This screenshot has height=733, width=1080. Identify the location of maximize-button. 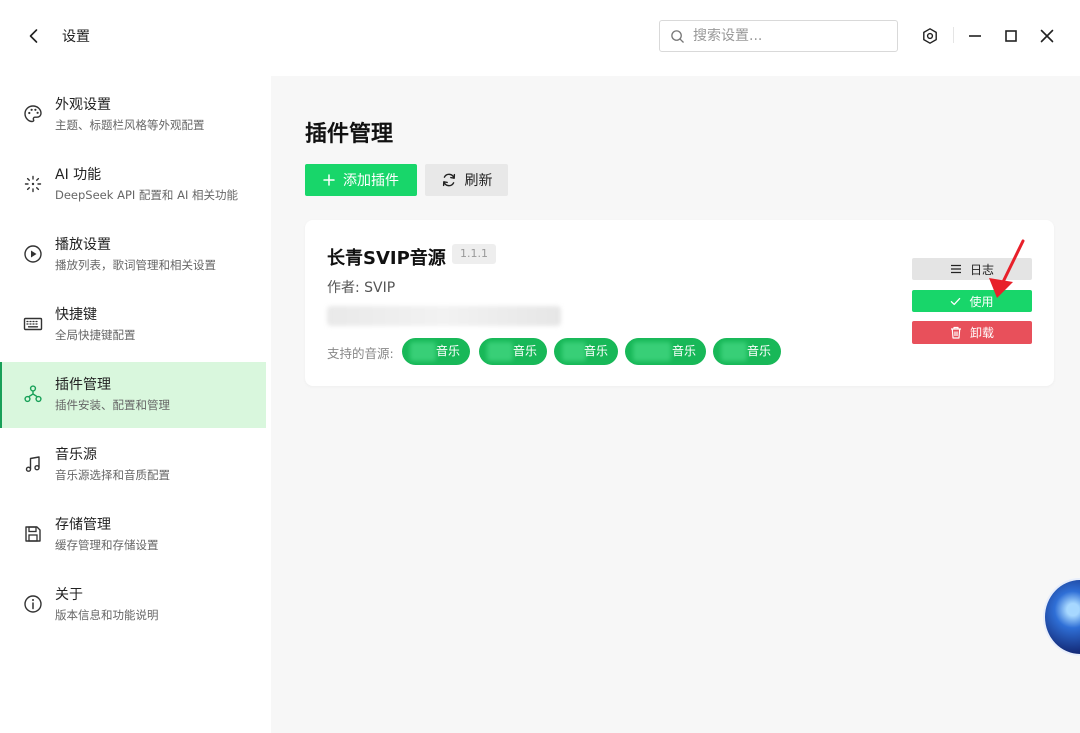
(1011, 36).